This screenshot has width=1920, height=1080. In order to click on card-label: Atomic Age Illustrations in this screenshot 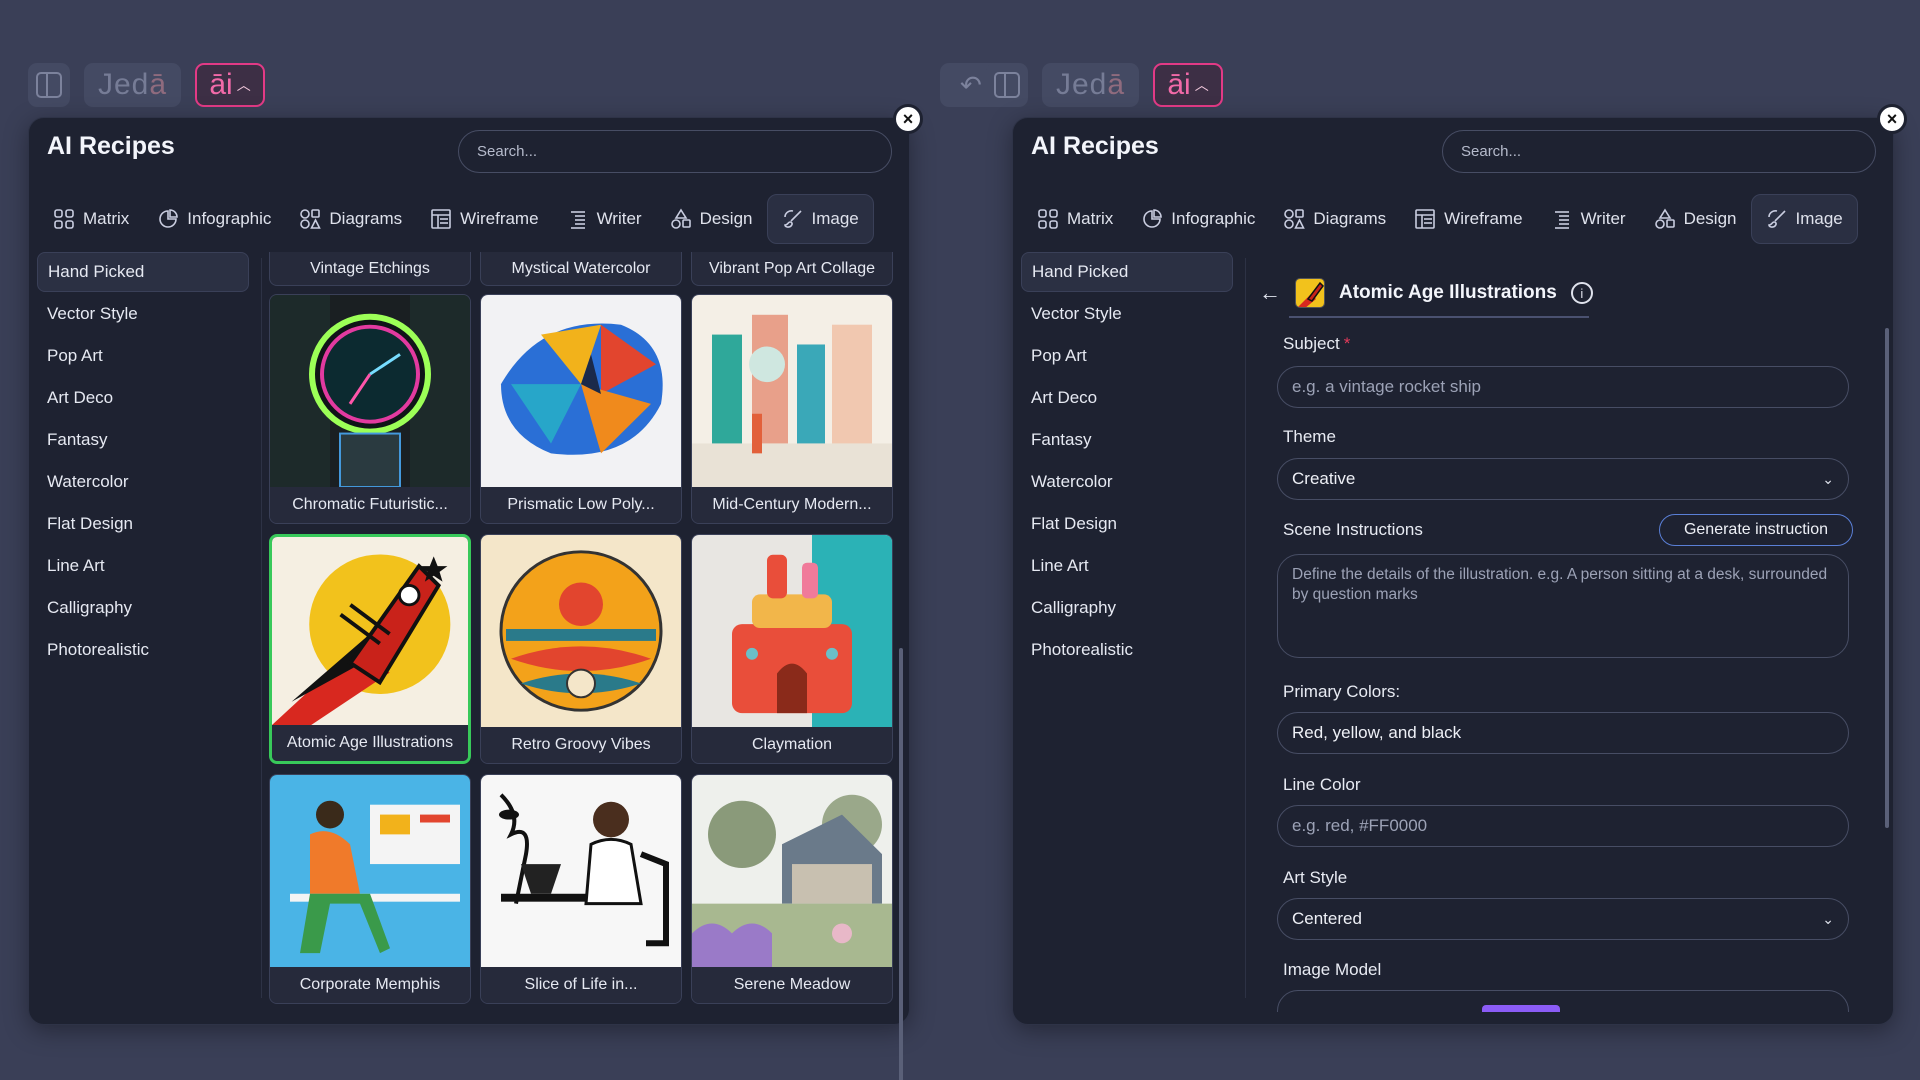, I will do `click(370, 743)`.